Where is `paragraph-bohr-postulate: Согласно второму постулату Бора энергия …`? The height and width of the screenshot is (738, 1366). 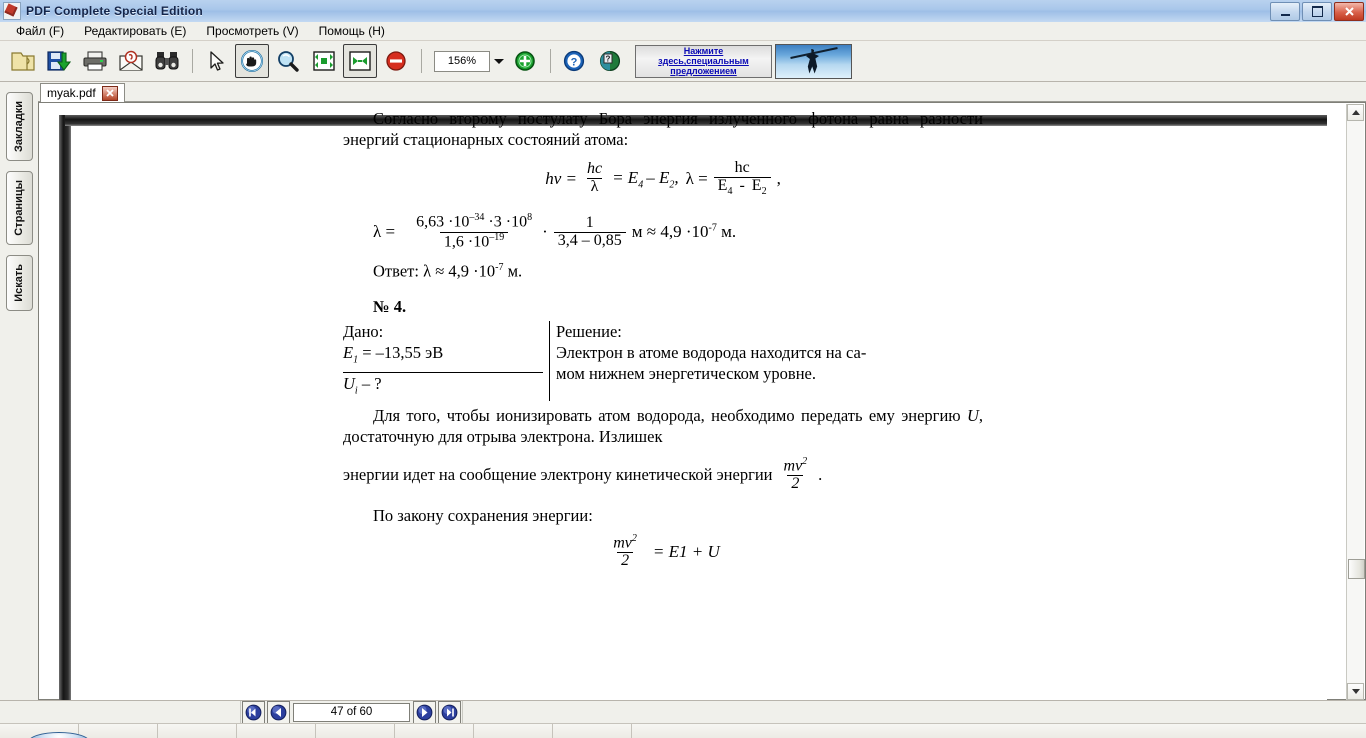
paragraph-bohr-postulate: Согласно второму постулату Бора энергия … is located at coordinates (663, 129).